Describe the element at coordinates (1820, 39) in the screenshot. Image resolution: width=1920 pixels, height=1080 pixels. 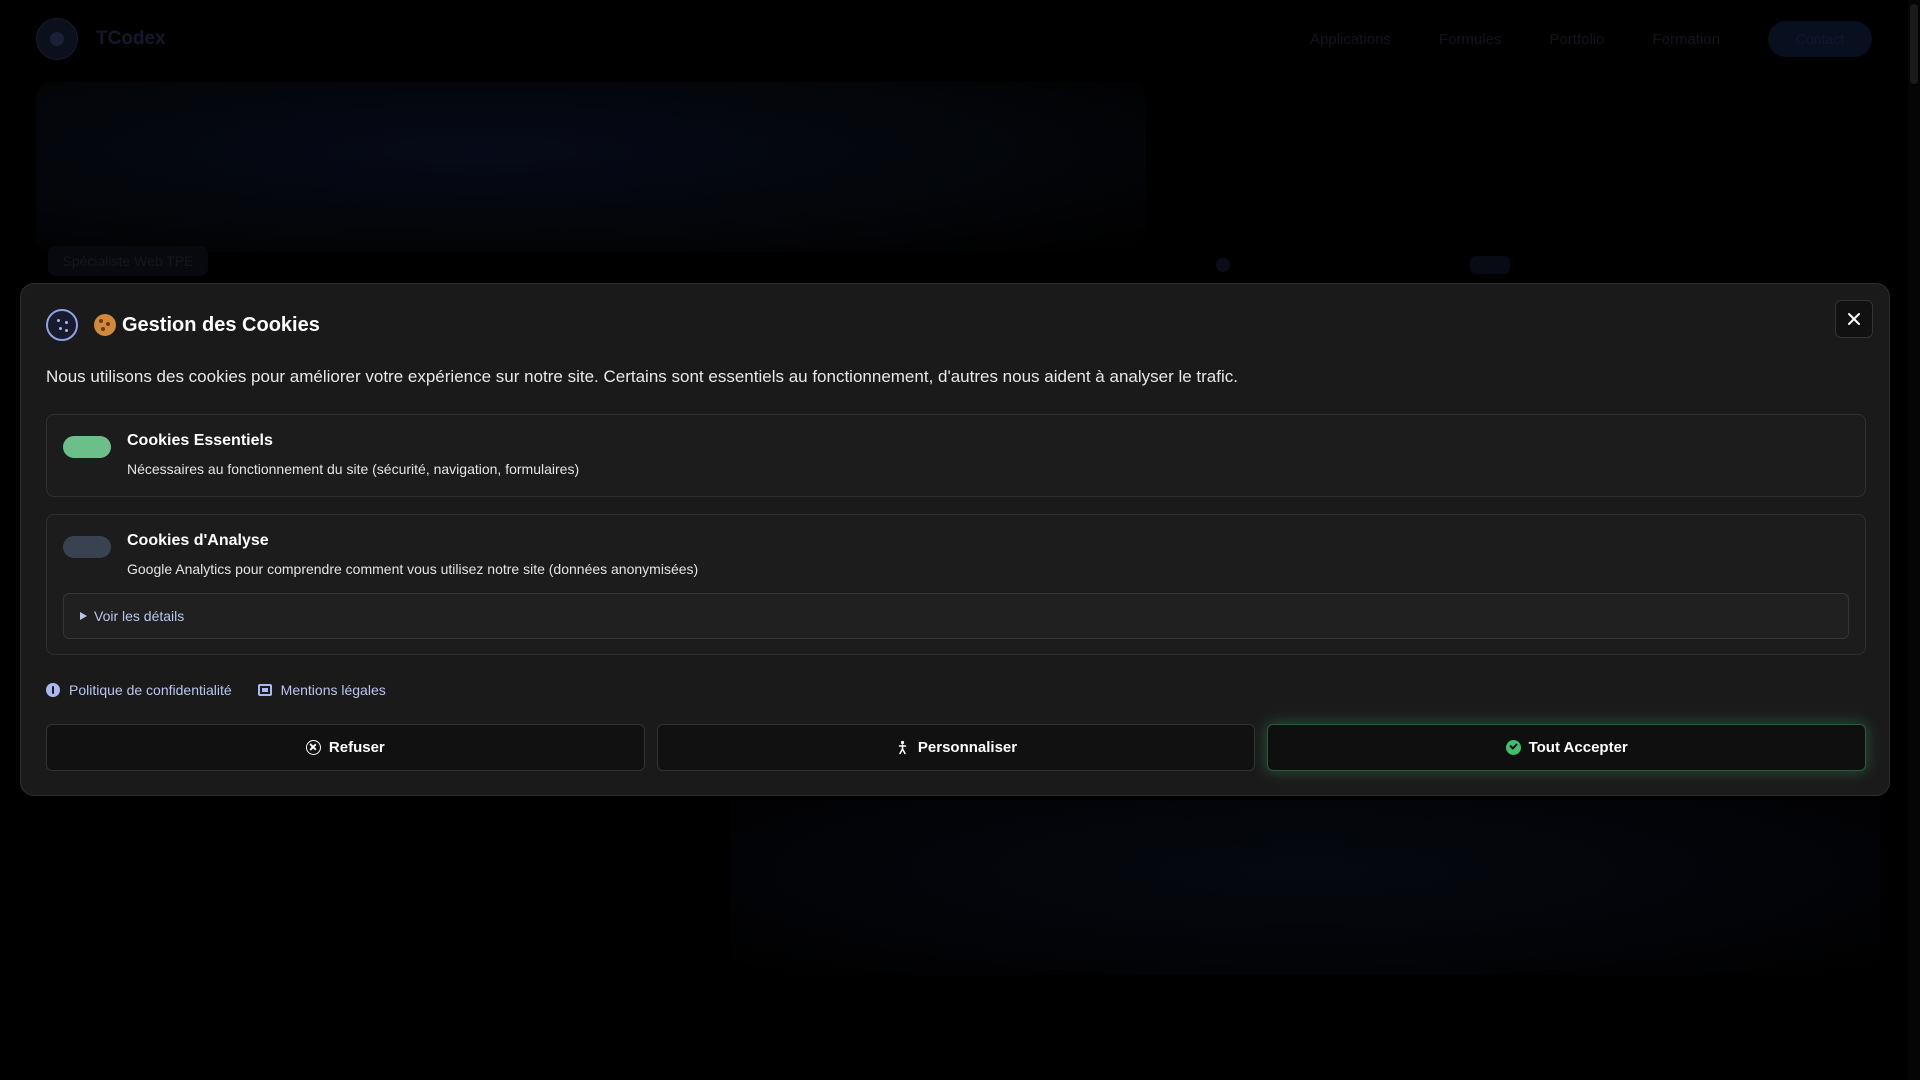
I see `contact-button: Contact` at that location.